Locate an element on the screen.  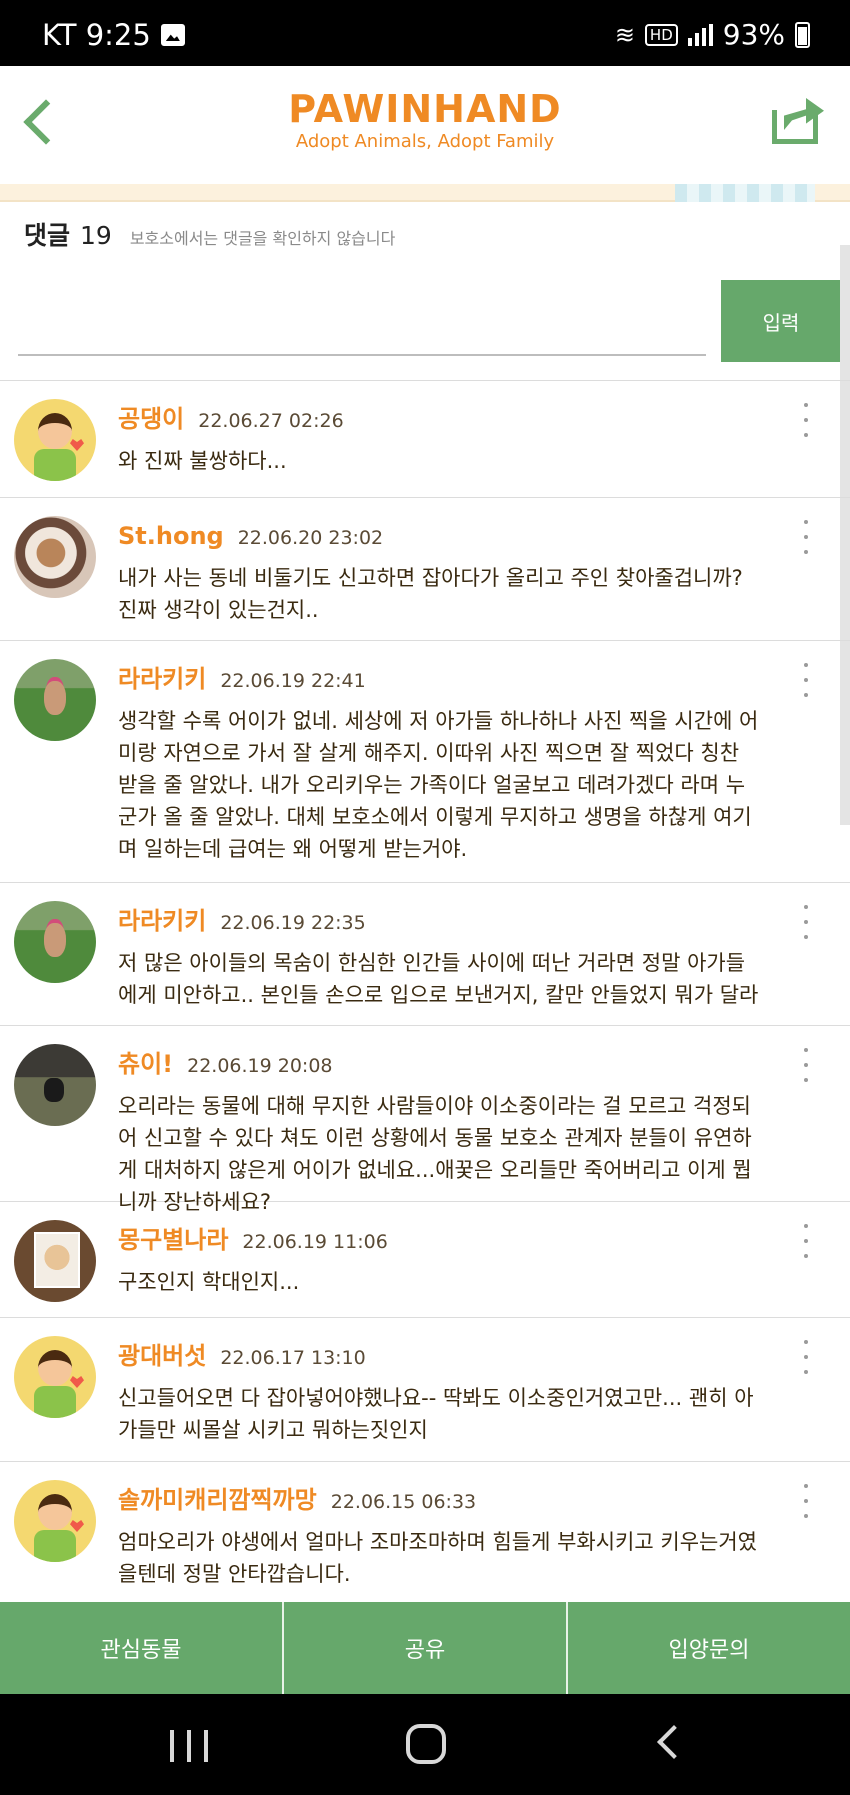
carrier-time: KT 9:25 is located at coordinates (96, 35).